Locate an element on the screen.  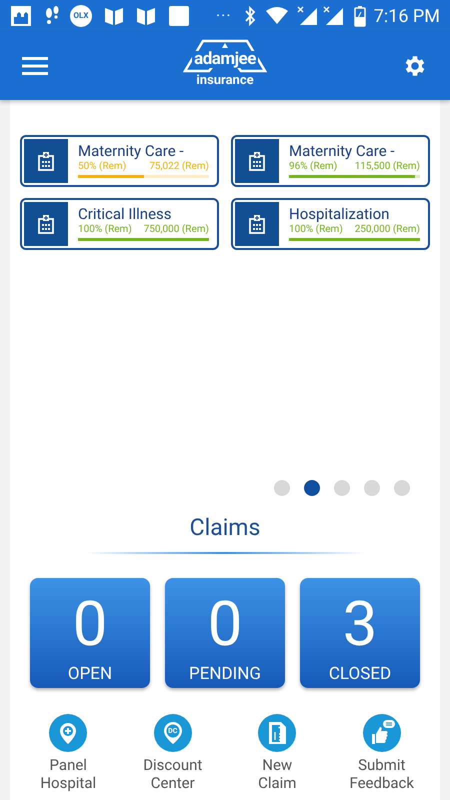
menu-icon is located at coordinates (35, 66).